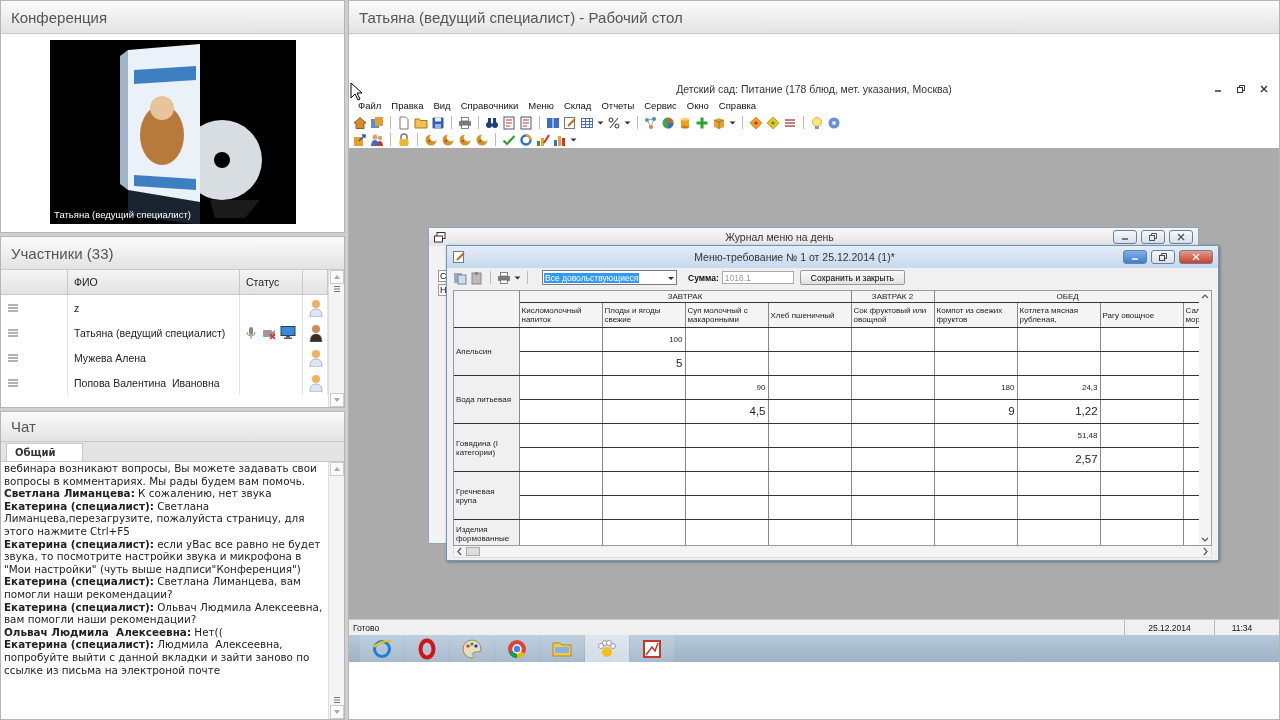  Describe the element at coordinates (366, 628) in the screenshot. I see `status-text: Готово` at that location.